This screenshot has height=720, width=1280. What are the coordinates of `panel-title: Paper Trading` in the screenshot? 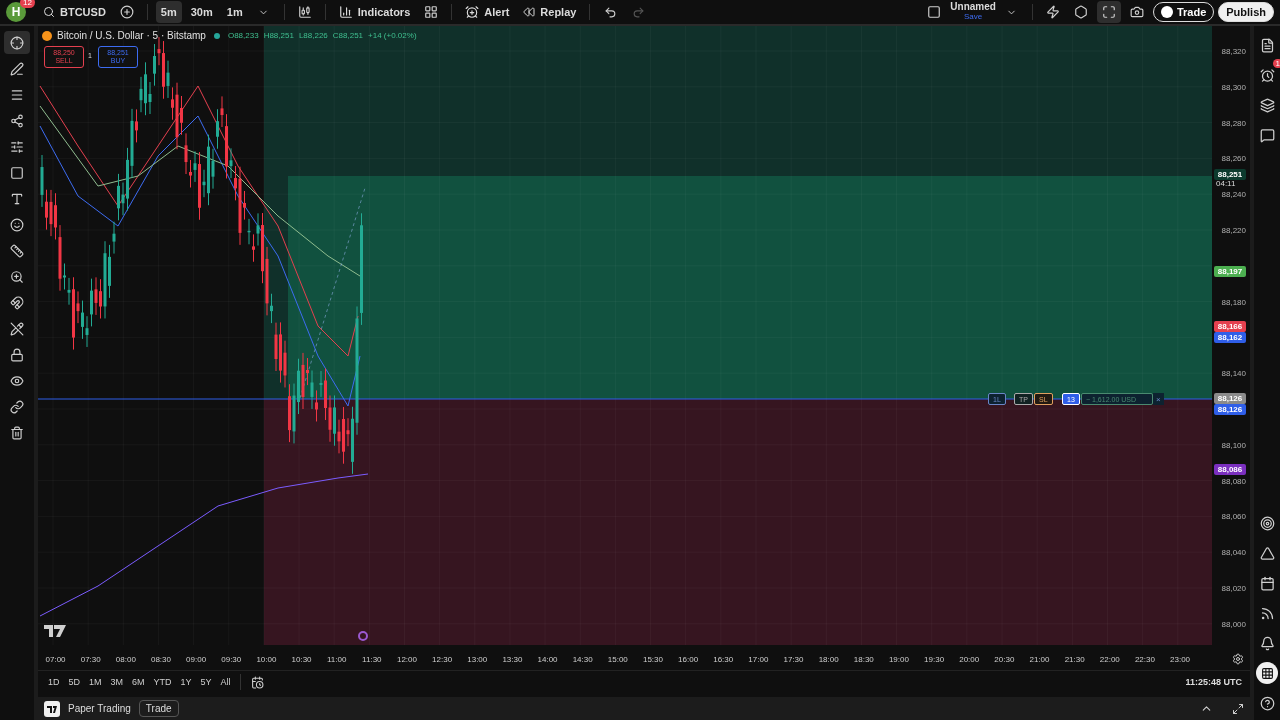 It's located at (99, 708).